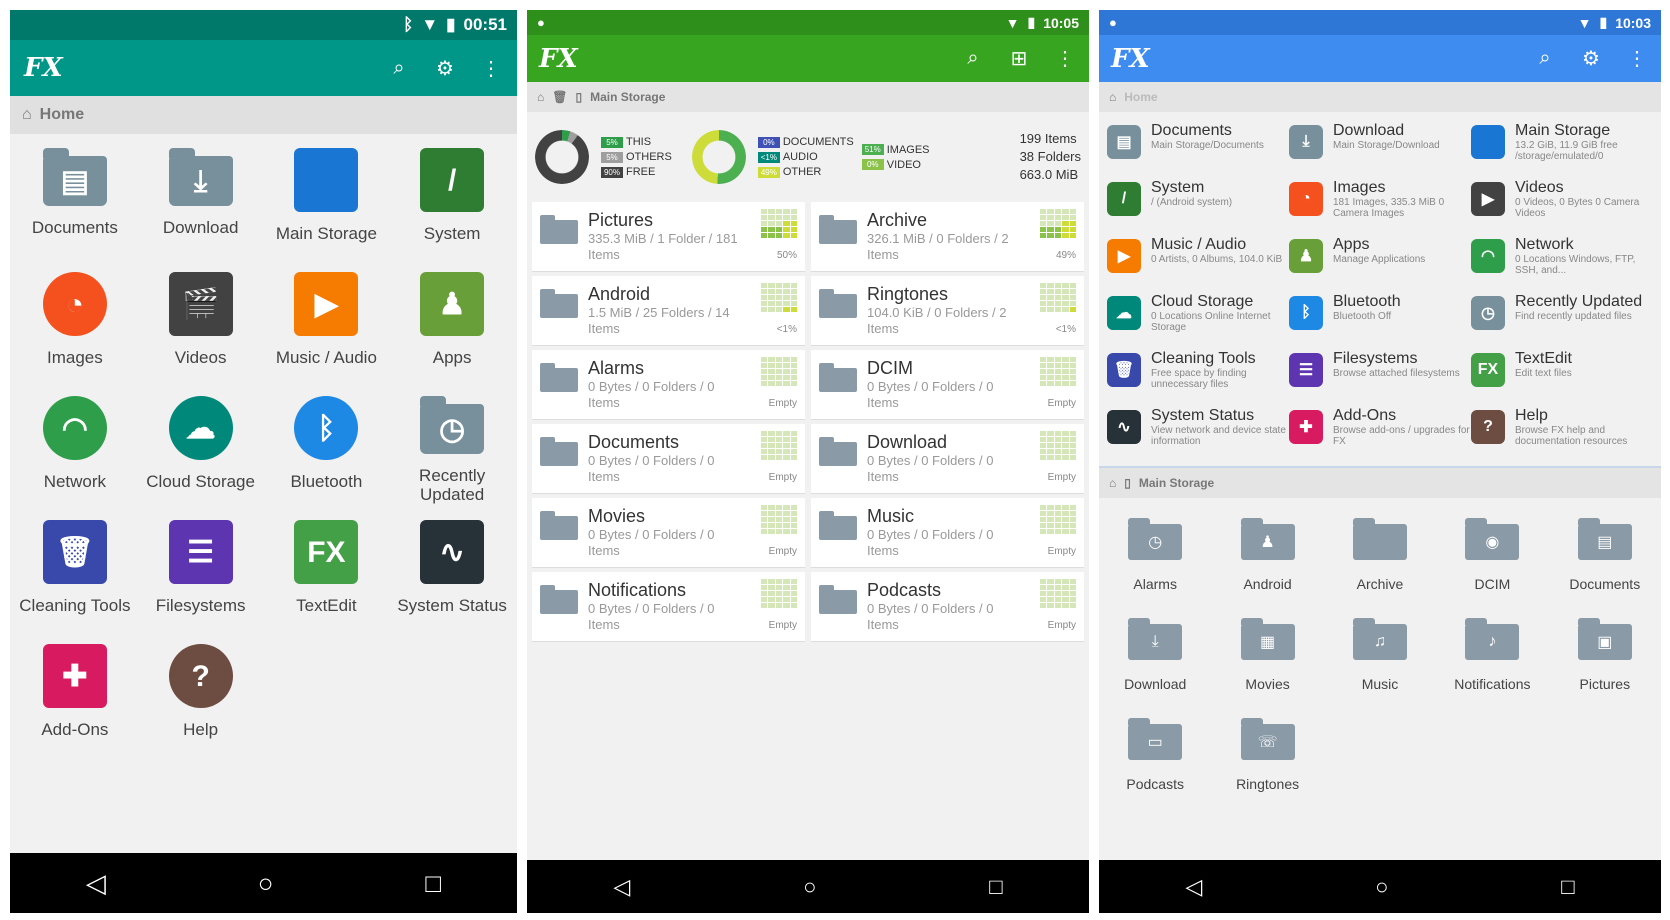 The height and width of the screenshot is (920, 1670). What do you see at coordinates (1380, 260) in the screenshot?
I see `category-item: ♟ Apps Manage Applications` at bounding box center [1380, 260].